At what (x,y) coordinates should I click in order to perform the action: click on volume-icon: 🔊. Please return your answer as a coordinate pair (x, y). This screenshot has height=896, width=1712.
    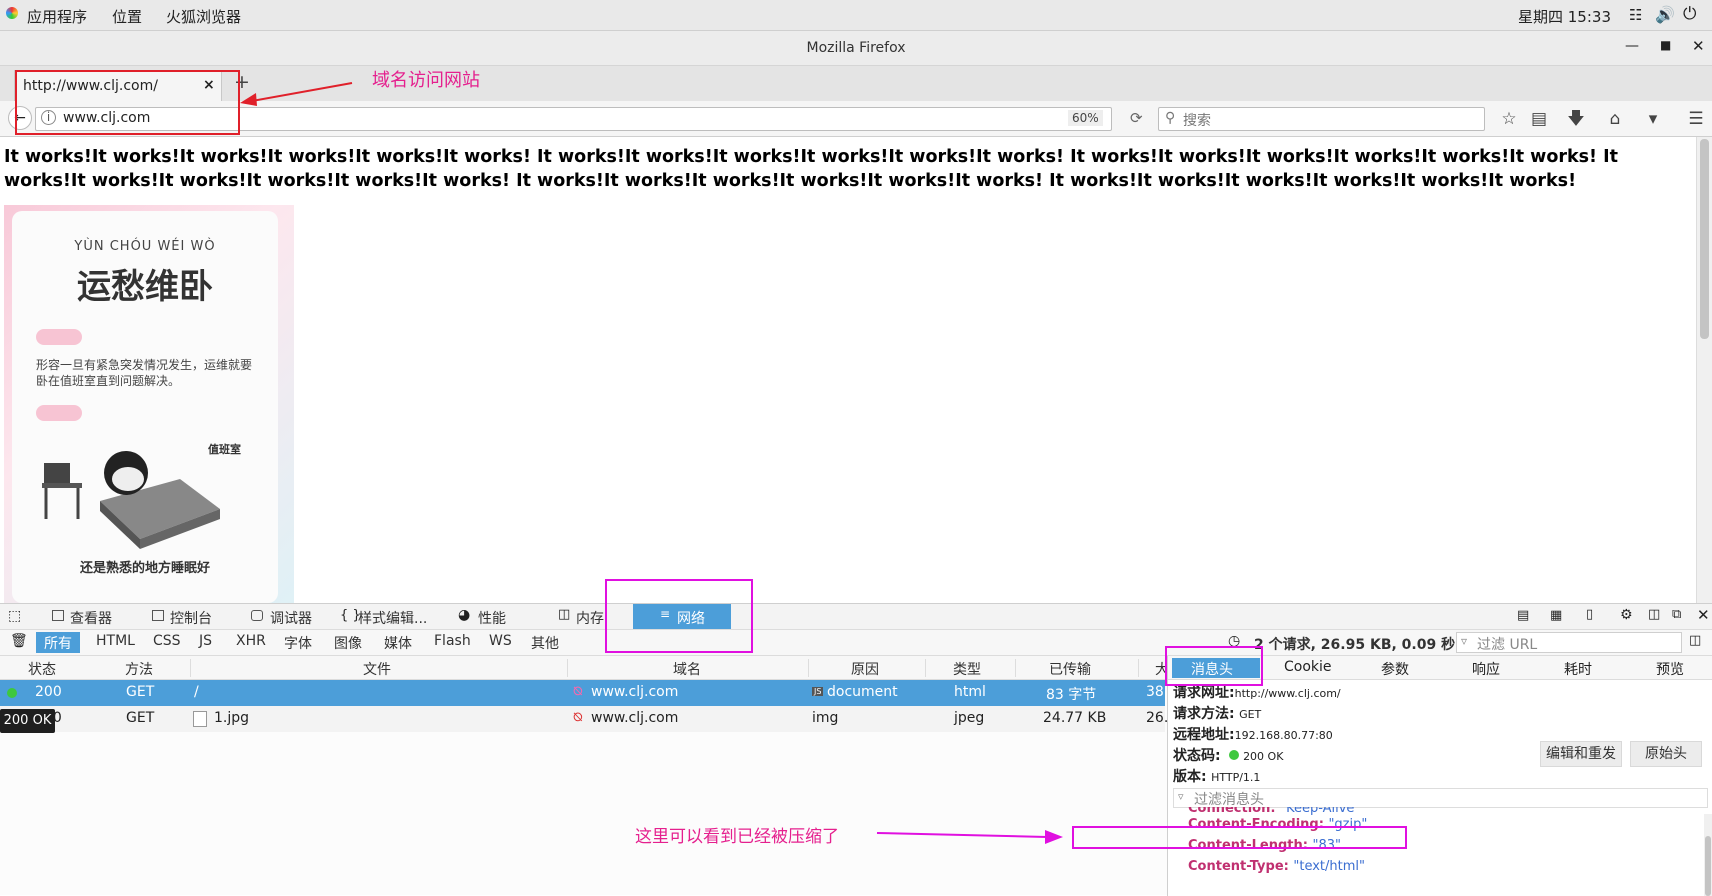
    Looking at the image, I should click on (1665, 14).